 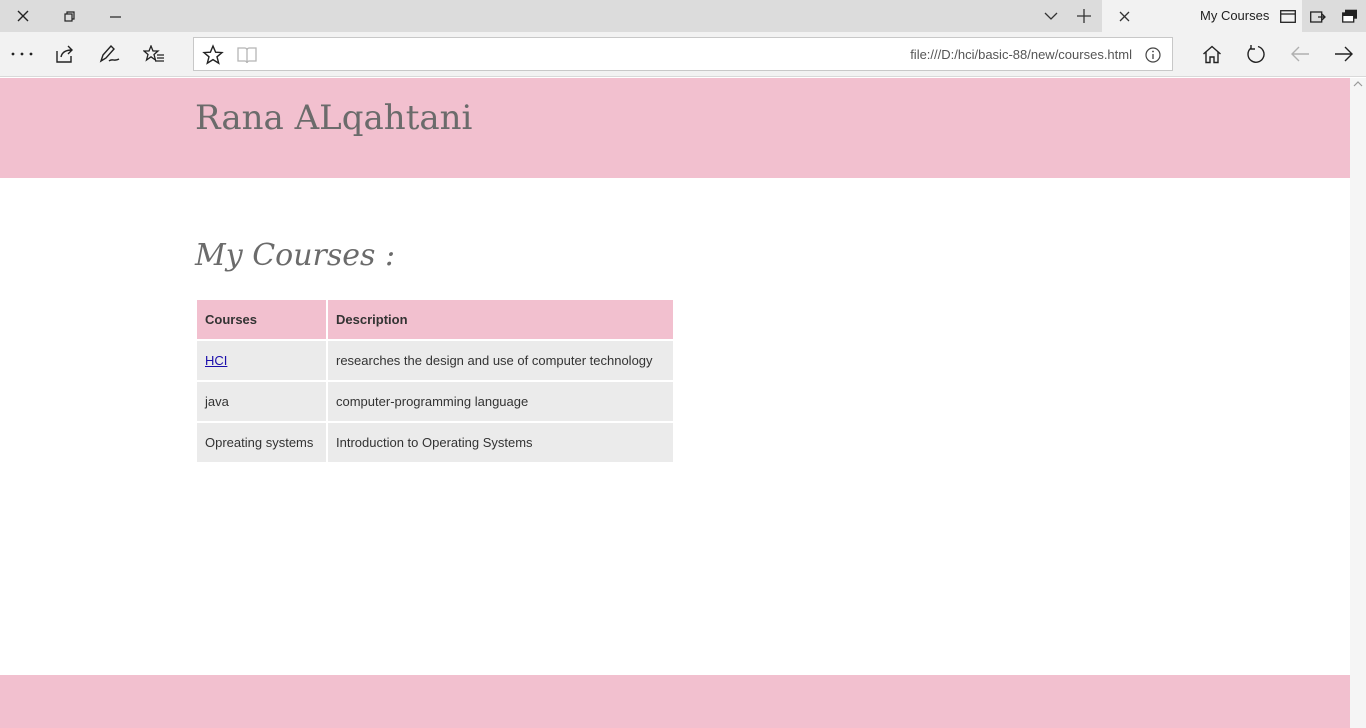 What do you see at coordinates (247, 55) in the screenshot?
I see `reading-view-icon` at bounding box center [247, 55].